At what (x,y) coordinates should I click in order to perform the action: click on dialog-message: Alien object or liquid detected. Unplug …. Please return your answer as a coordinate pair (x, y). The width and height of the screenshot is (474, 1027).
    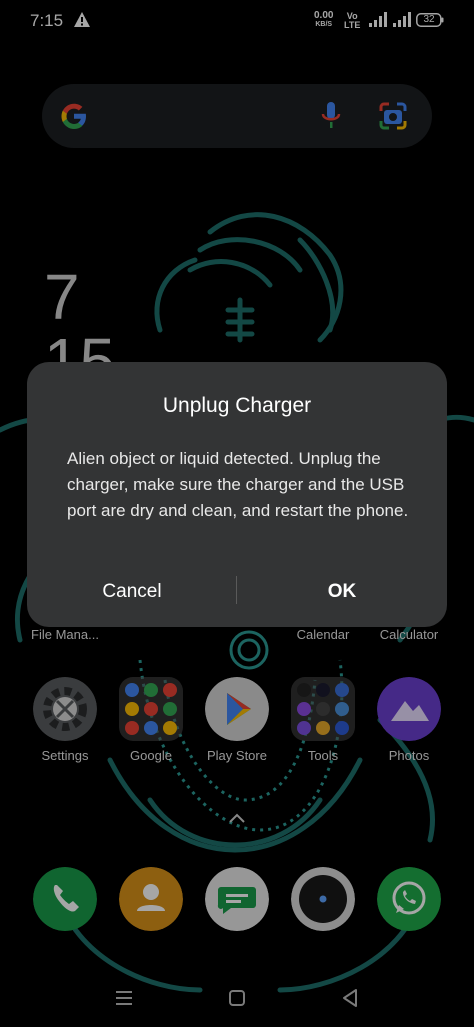
    Looking at the image, I should click on (238, 484).